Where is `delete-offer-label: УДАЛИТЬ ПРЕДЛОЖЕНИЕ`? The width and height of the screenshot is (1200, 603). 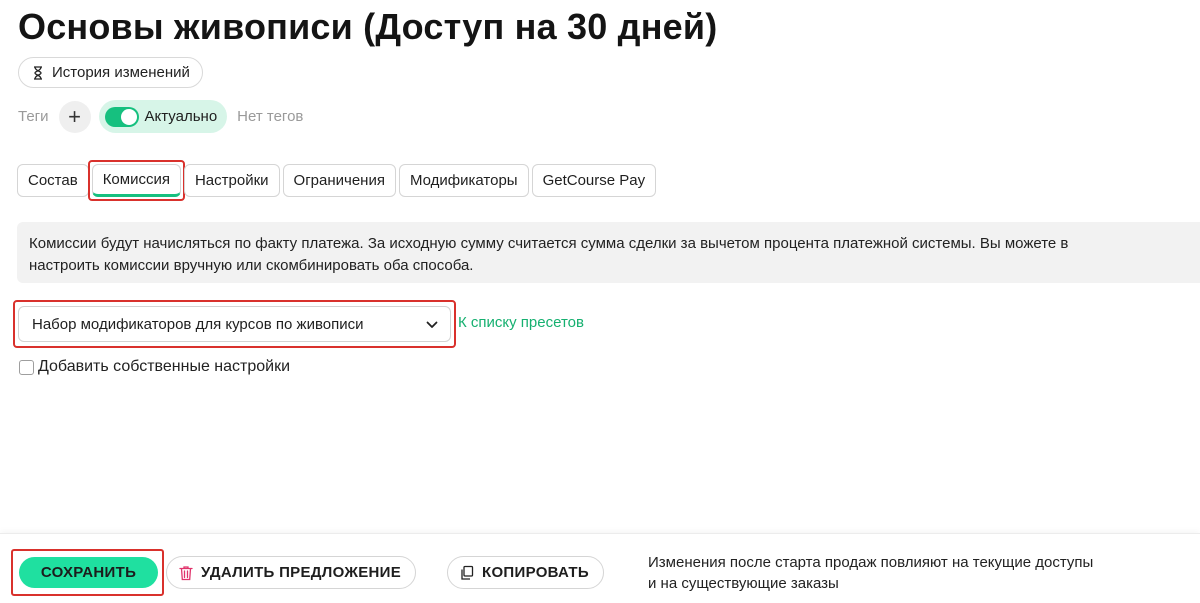
delete-offer-label: УДАЛИТЬ ПРЕДЛОЖЕНИЕ is located at coordinates (301, 572).